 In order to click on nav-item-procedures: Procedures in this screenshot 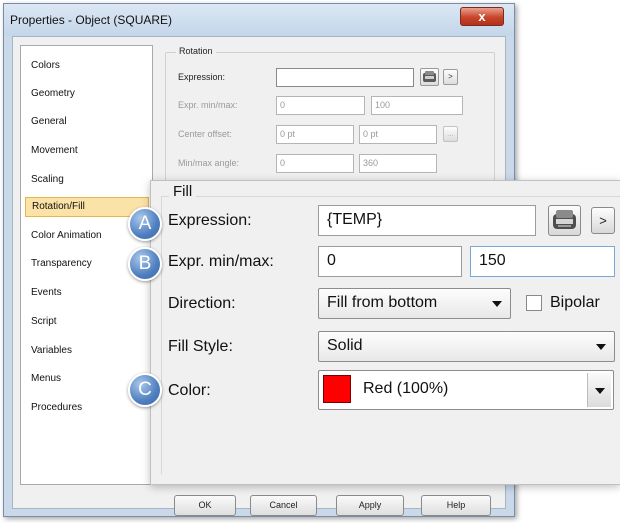, I will do `click(87, 408)`.